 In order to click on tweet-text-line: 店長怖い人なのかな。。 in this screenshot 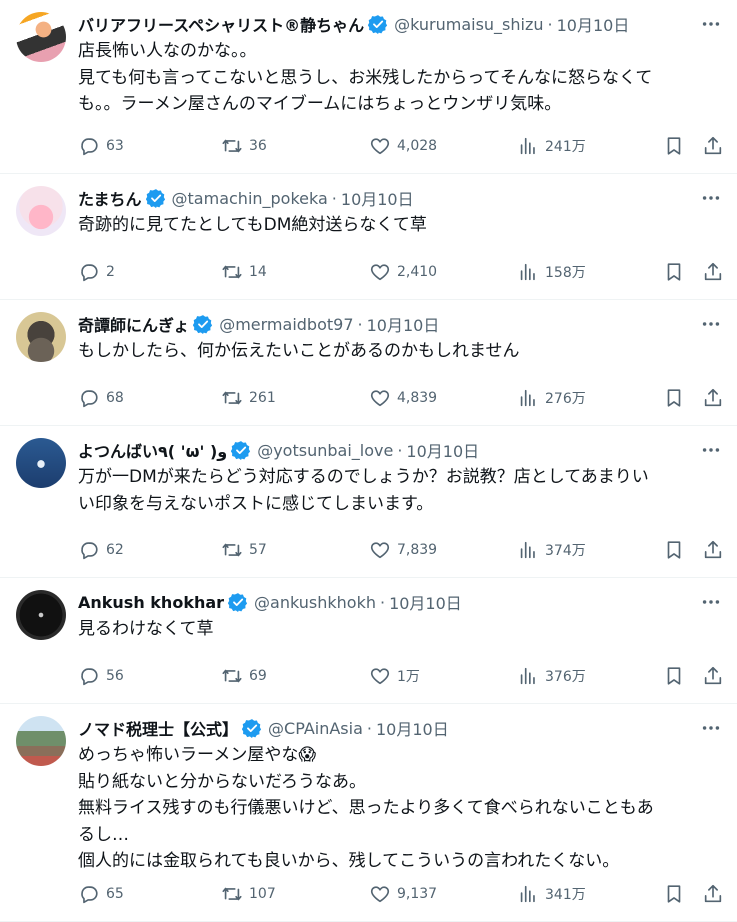, I will do `click(167, 51)`.